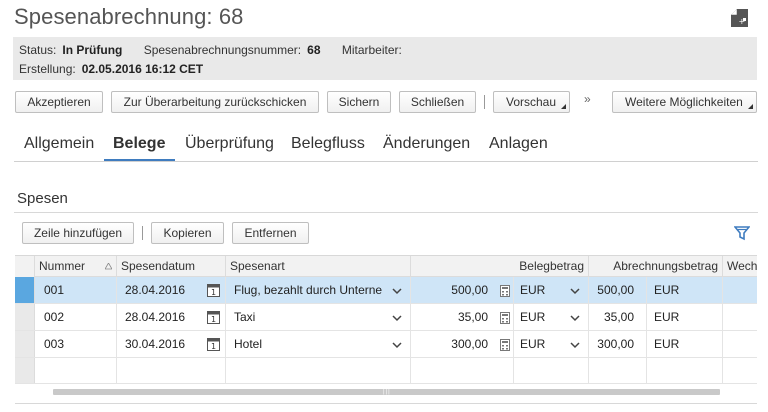 Image resolution: width=768 pixels, height=412 pixels. Describe the element at coordinates (309, 317) in the screenshot. I see `row-type: Taxi` at that location.